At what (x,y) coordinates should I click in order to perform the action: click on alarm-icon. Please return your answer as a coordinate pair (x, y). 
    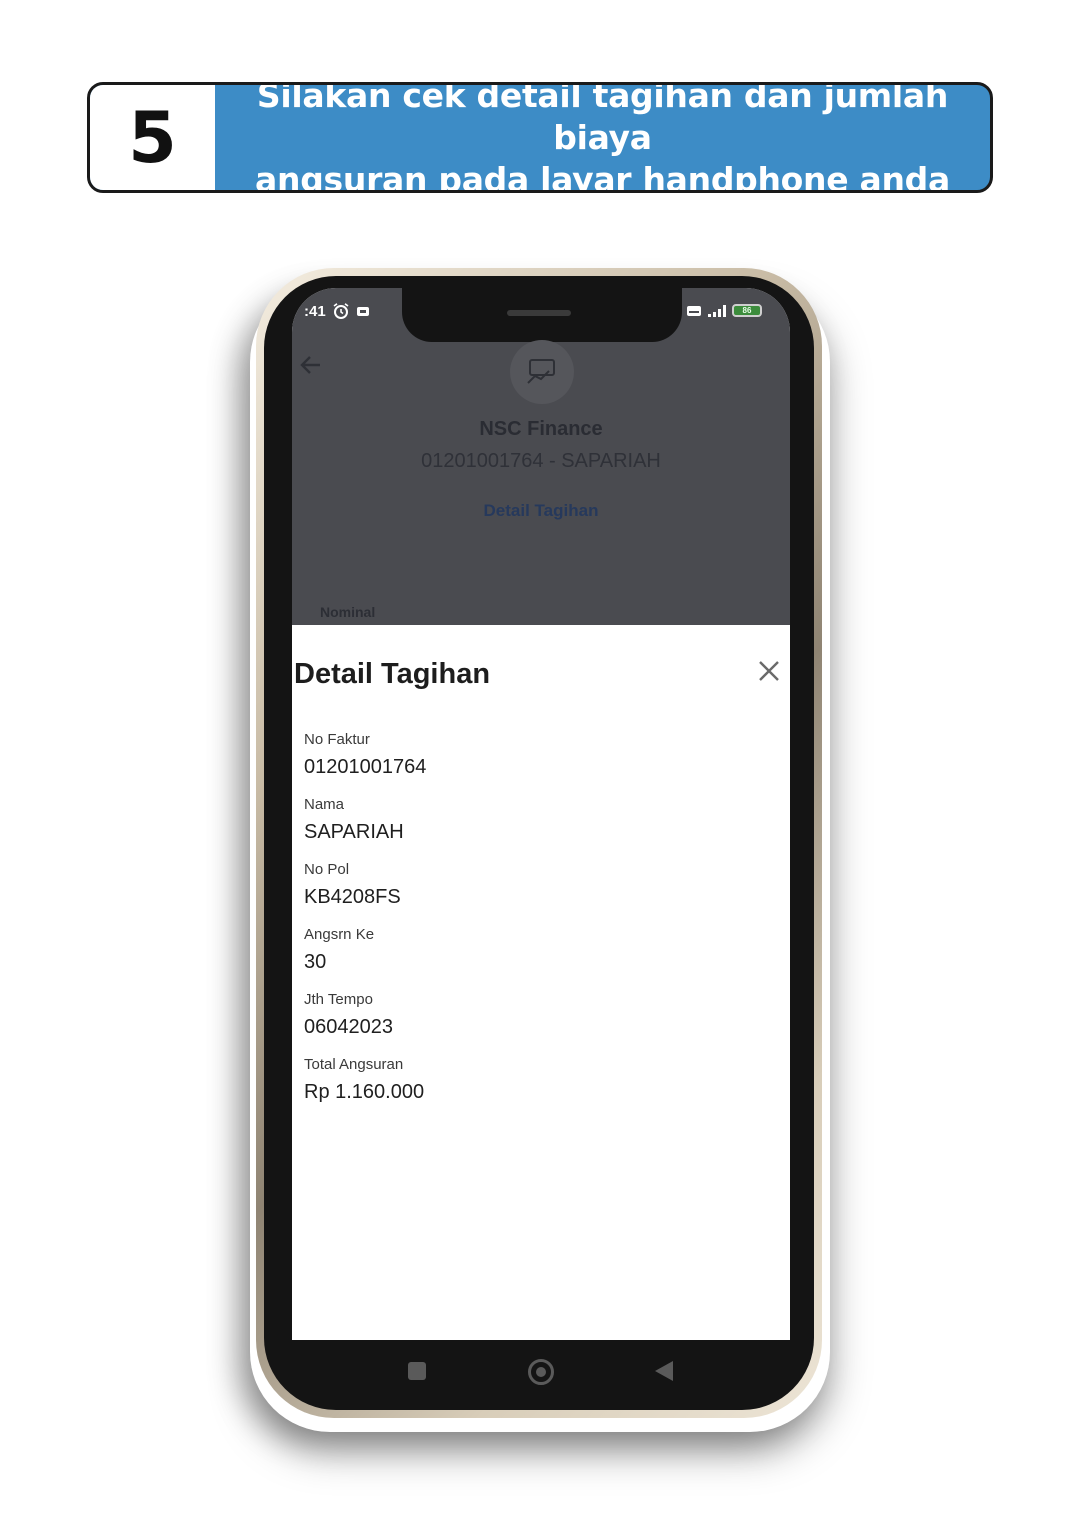
    Looking at the image, I should click on (341, 311).